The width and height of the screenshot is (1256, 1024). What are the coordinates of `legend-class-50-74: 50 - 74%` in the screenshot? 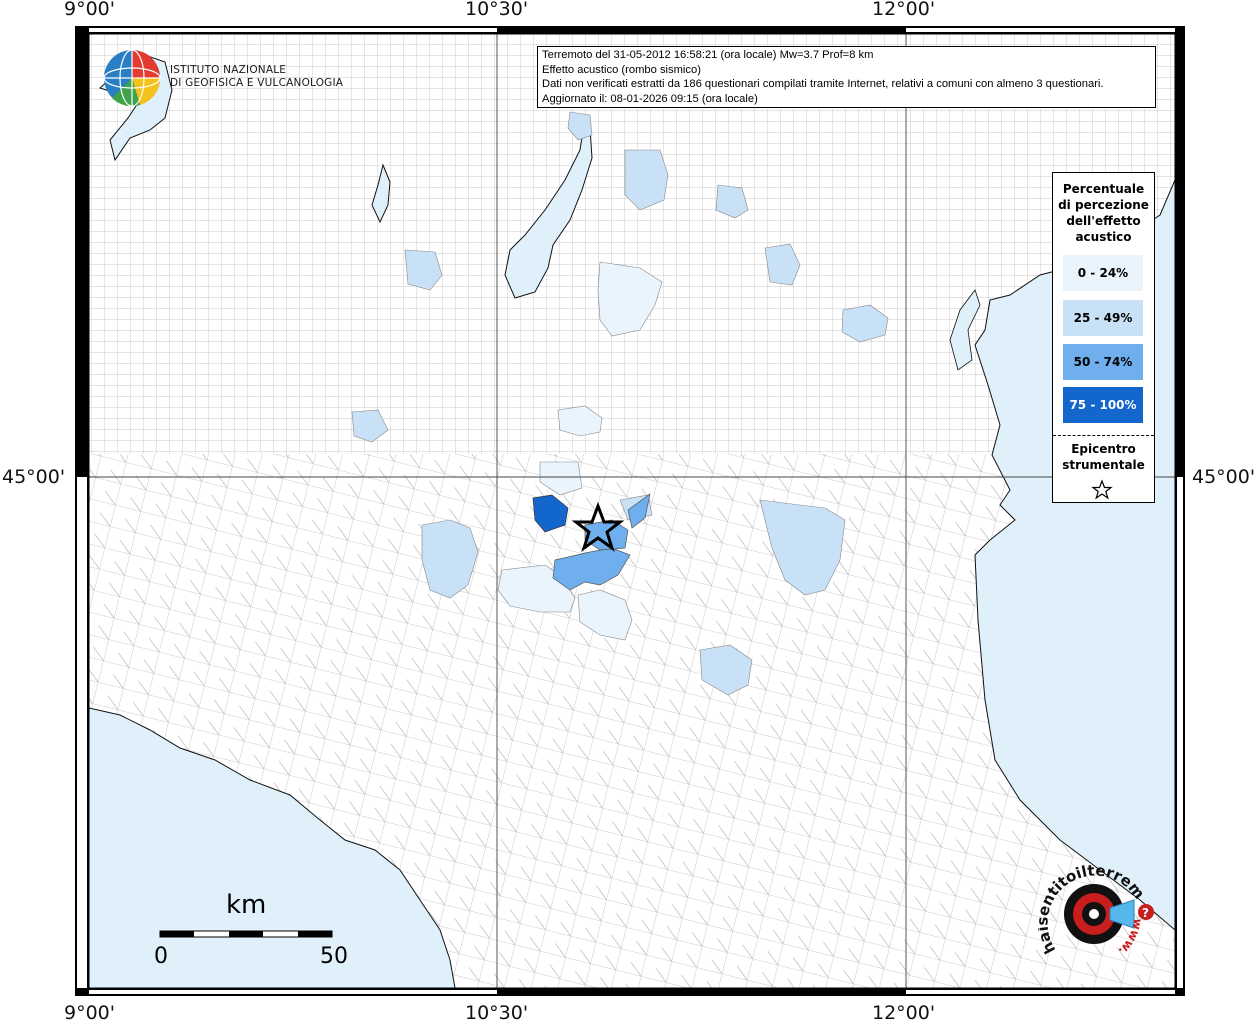 It's located at (1103, 362).